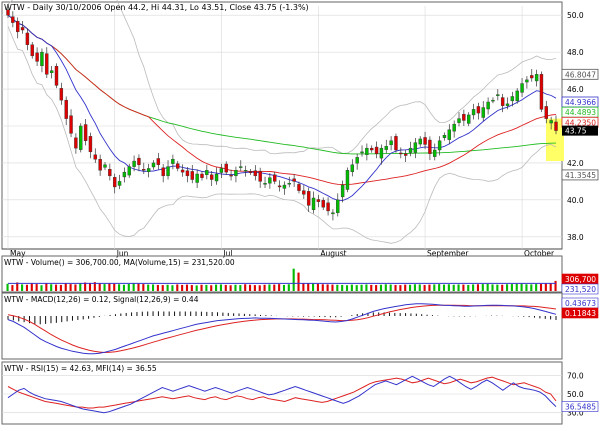 This screenshot has width=600, height=431. What do you see at coordinates (580, 308) in the screenshot?
I see `macd-value-labels: 0.436730.11843` at bounding box center [580, 308].